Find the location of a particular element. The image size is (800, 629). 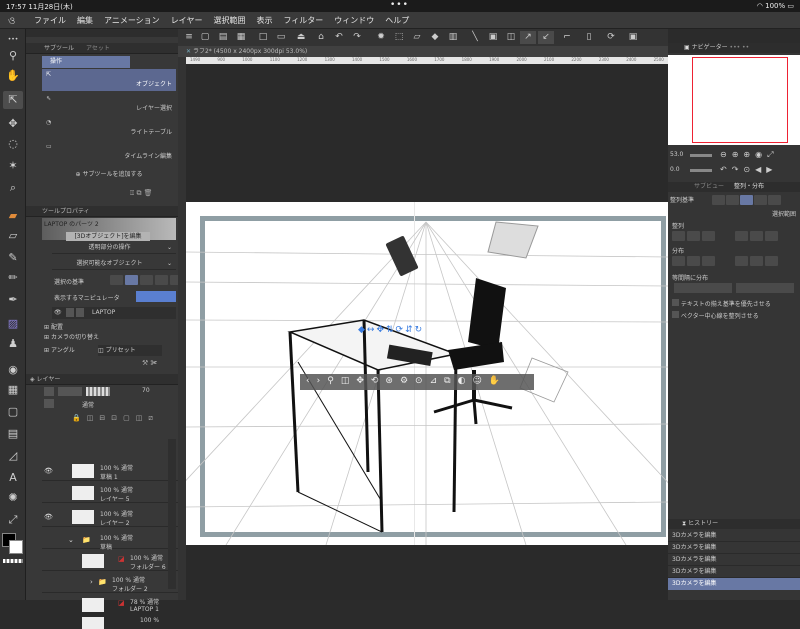

undo-icon: ↶ is located at coordinates (339, 37).